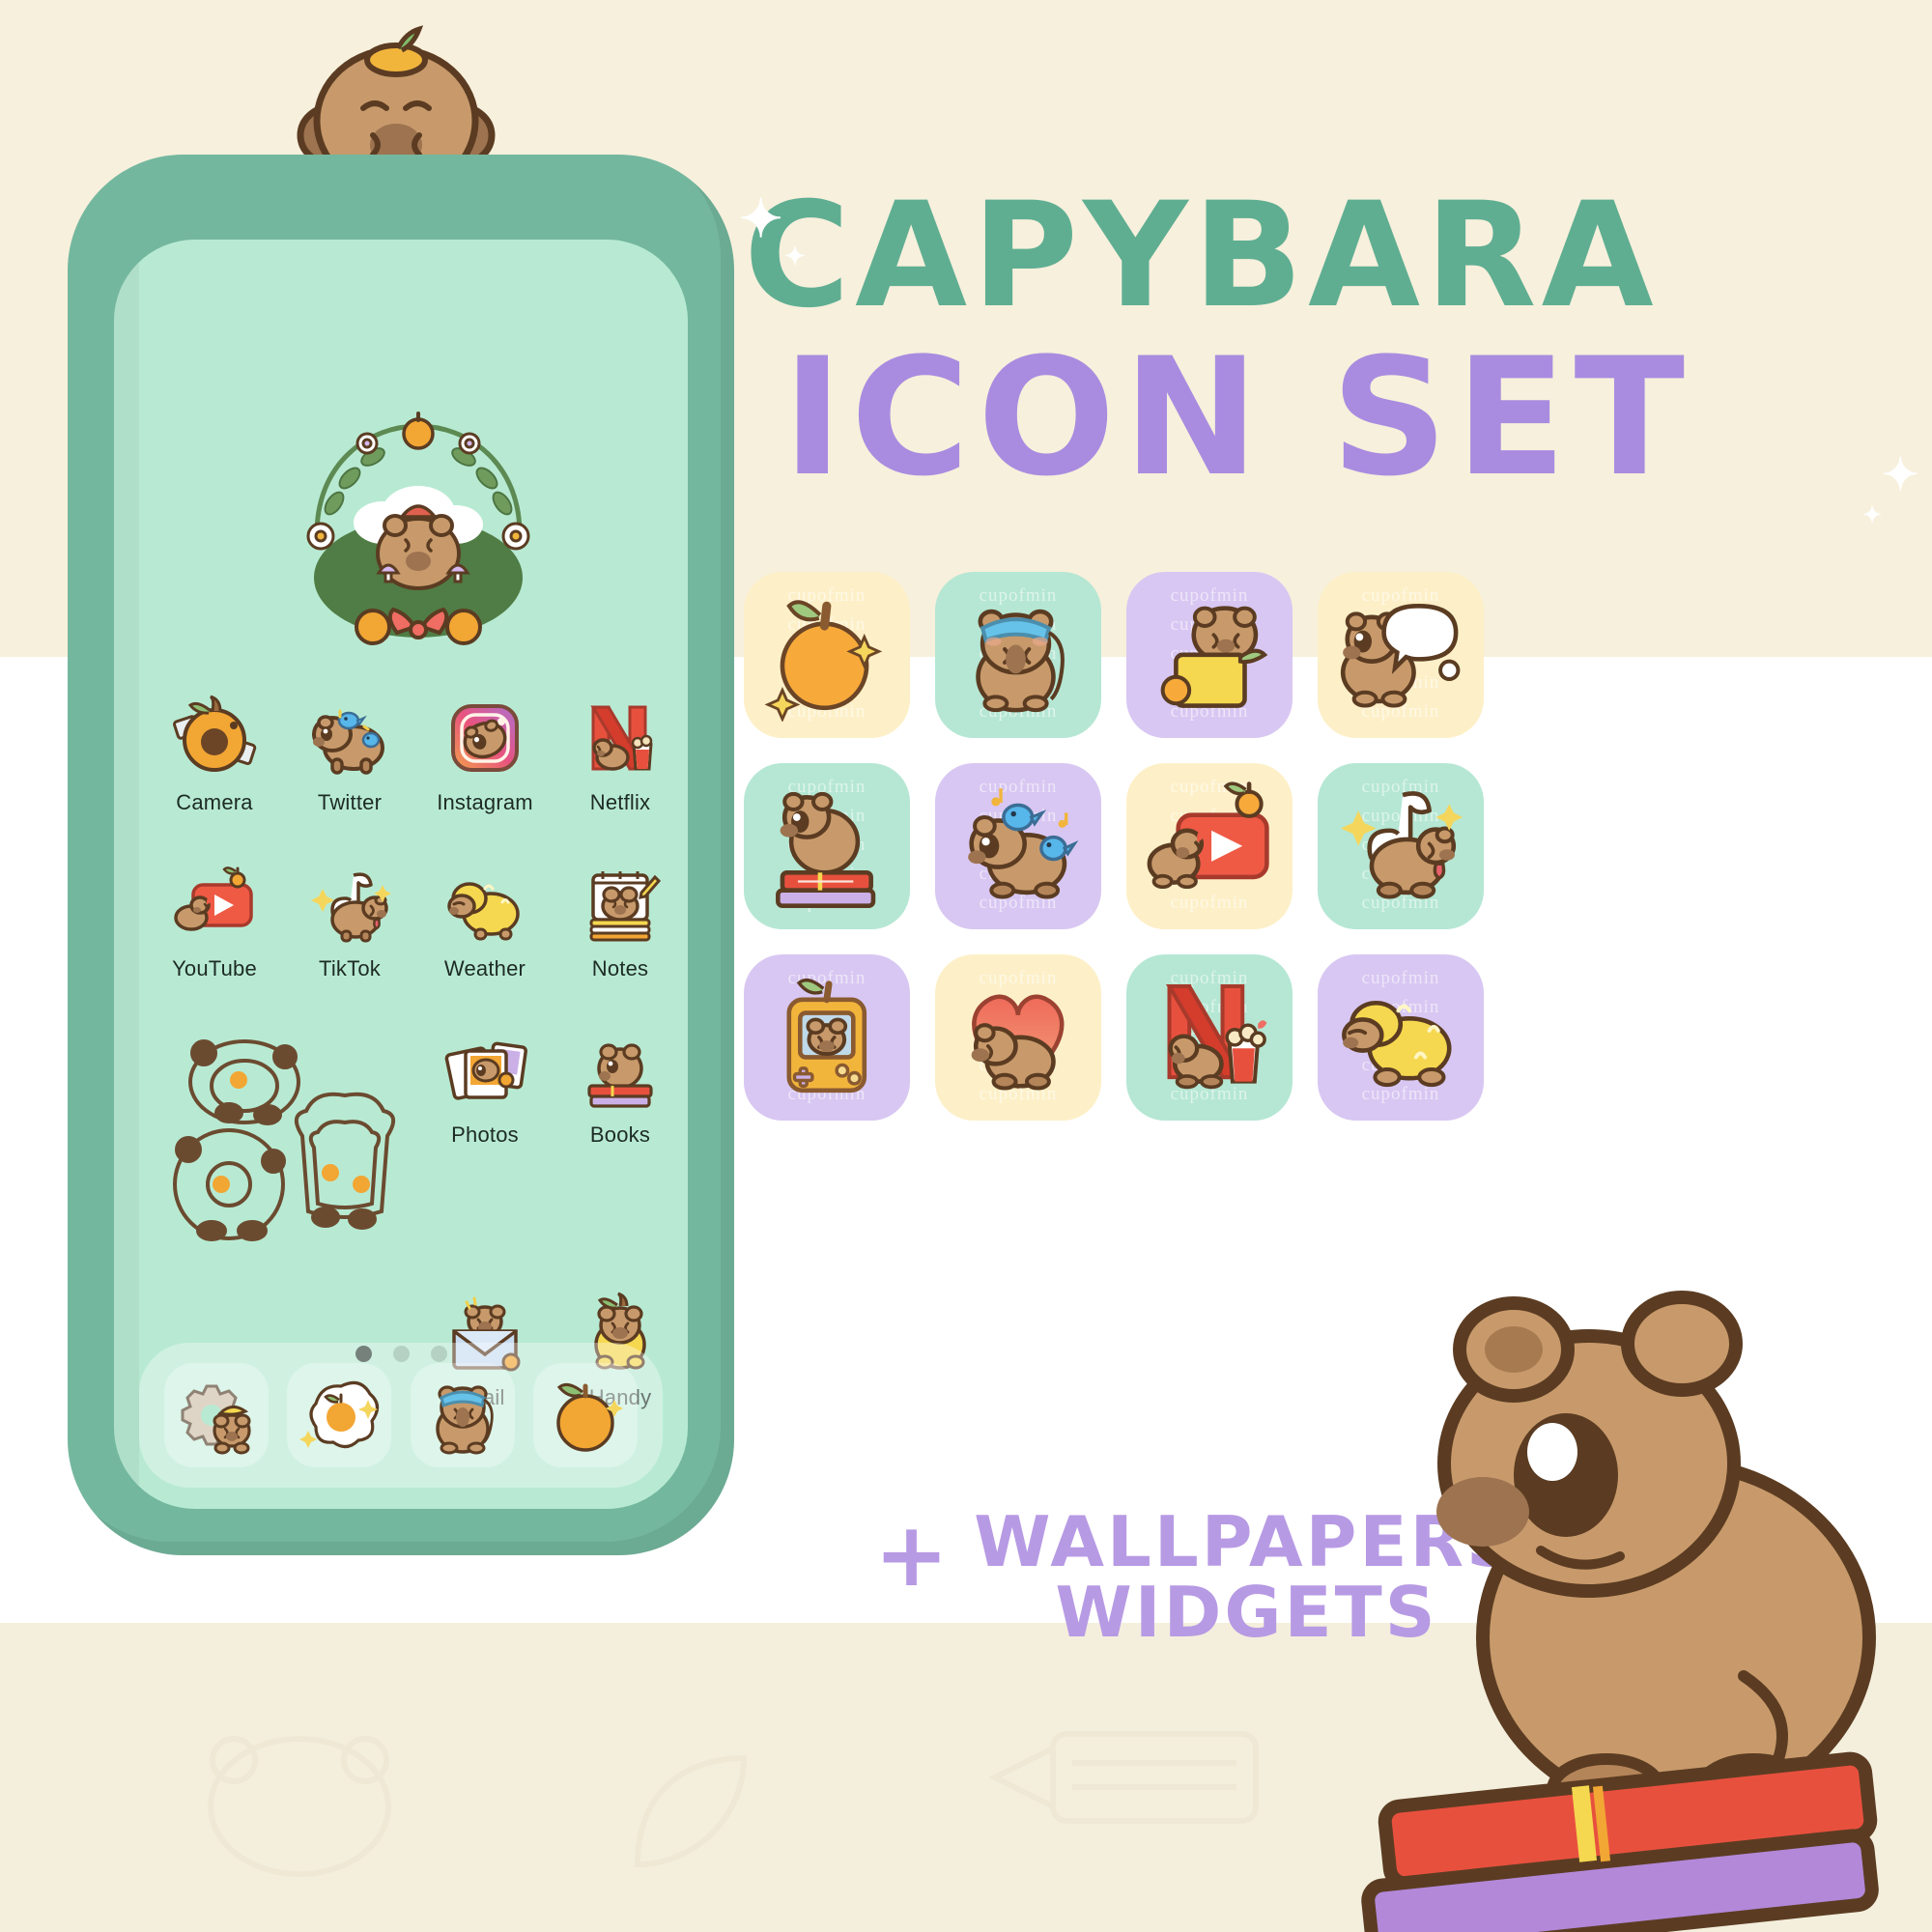  I want to click on capybara-yellow-note-icon, so click(1214, 657).